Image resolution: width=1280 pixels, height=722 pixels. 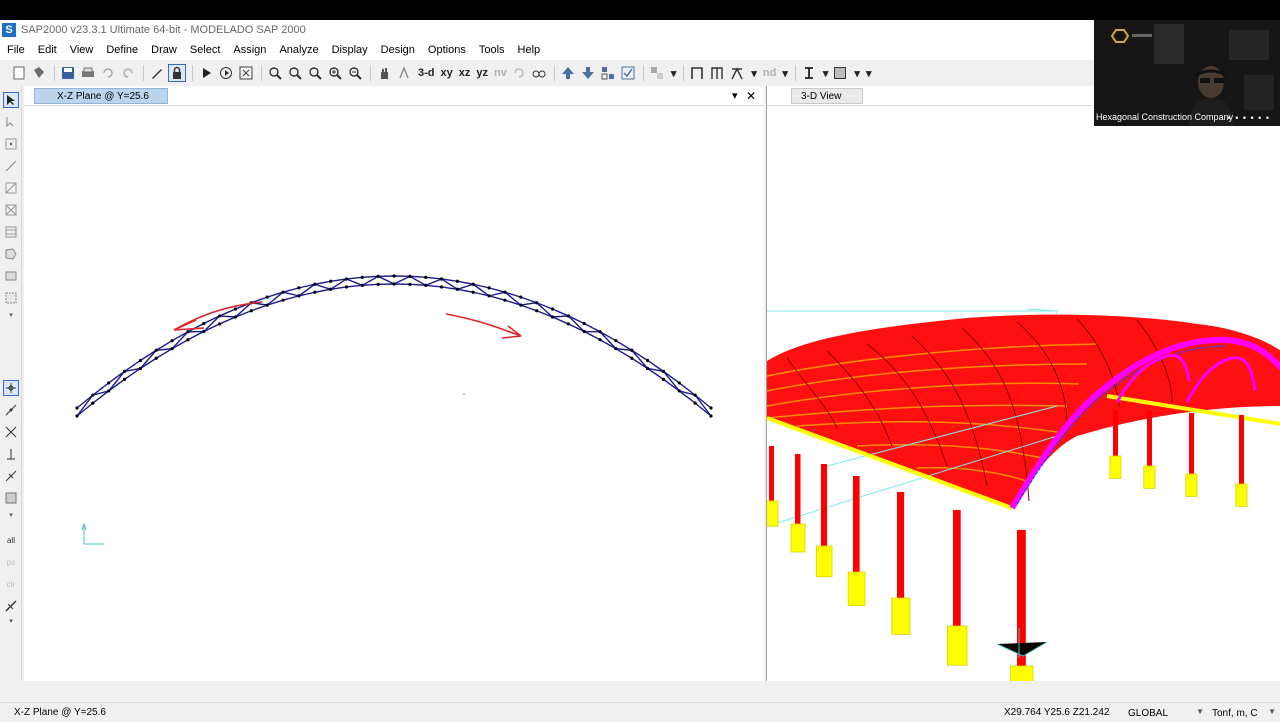 What do you see at coordinates (751, 96) in the screenshot?
I see `pane-close-icon: ✕` at bounding box center [751, 96].